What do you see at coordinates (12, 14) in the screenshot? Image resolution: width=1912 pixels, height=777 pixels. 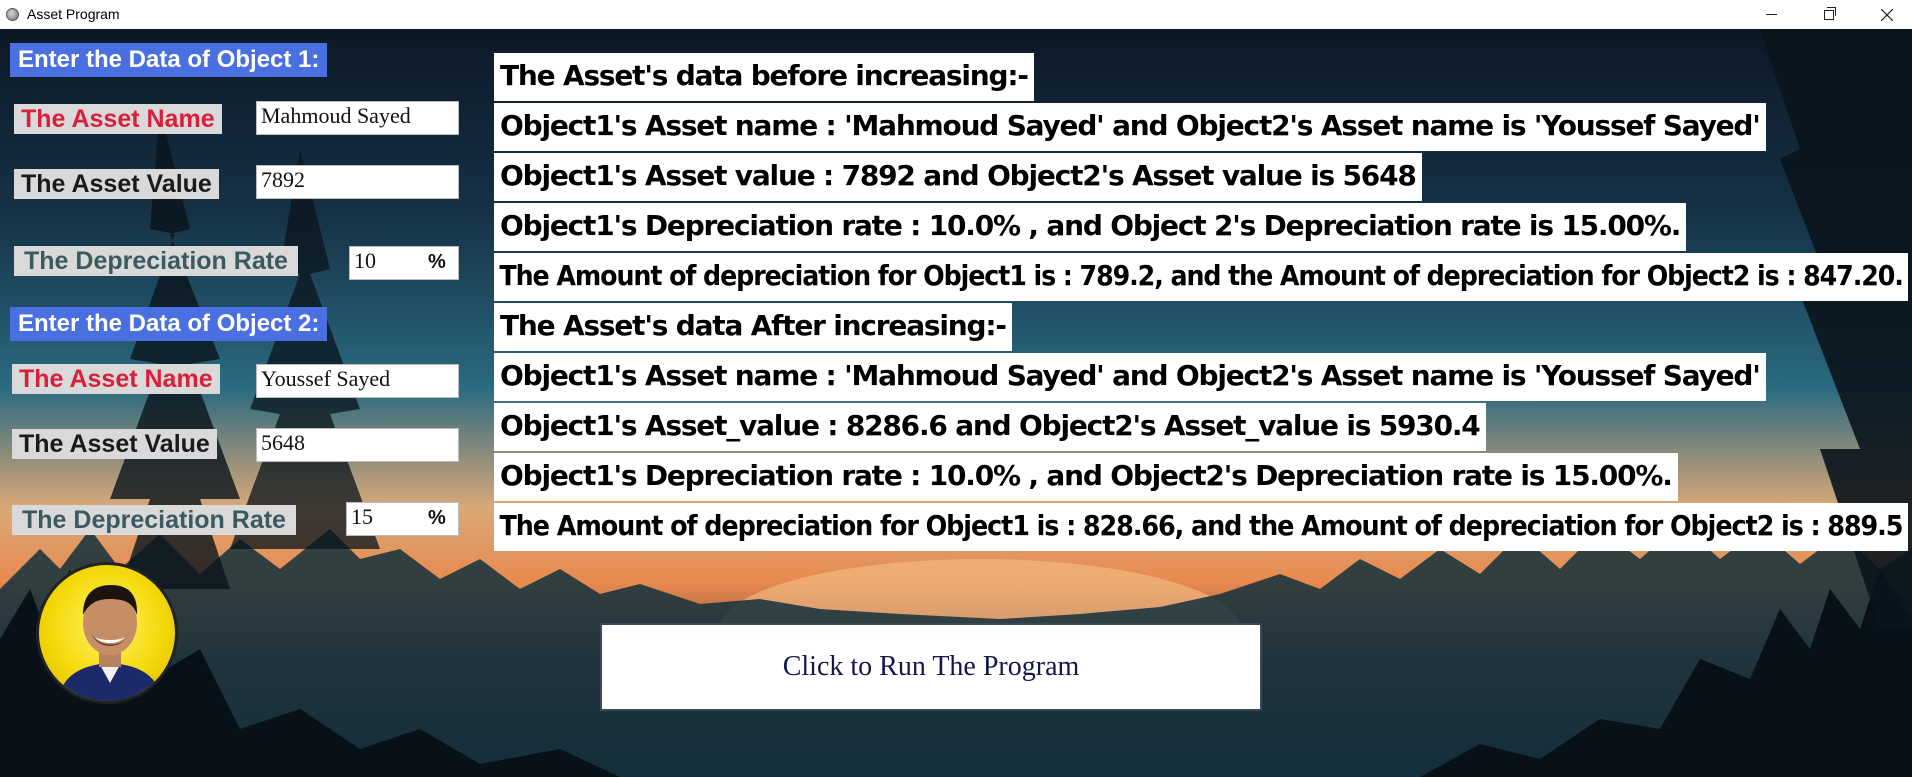 I see `app-icon` at bounding box center [12, 14].